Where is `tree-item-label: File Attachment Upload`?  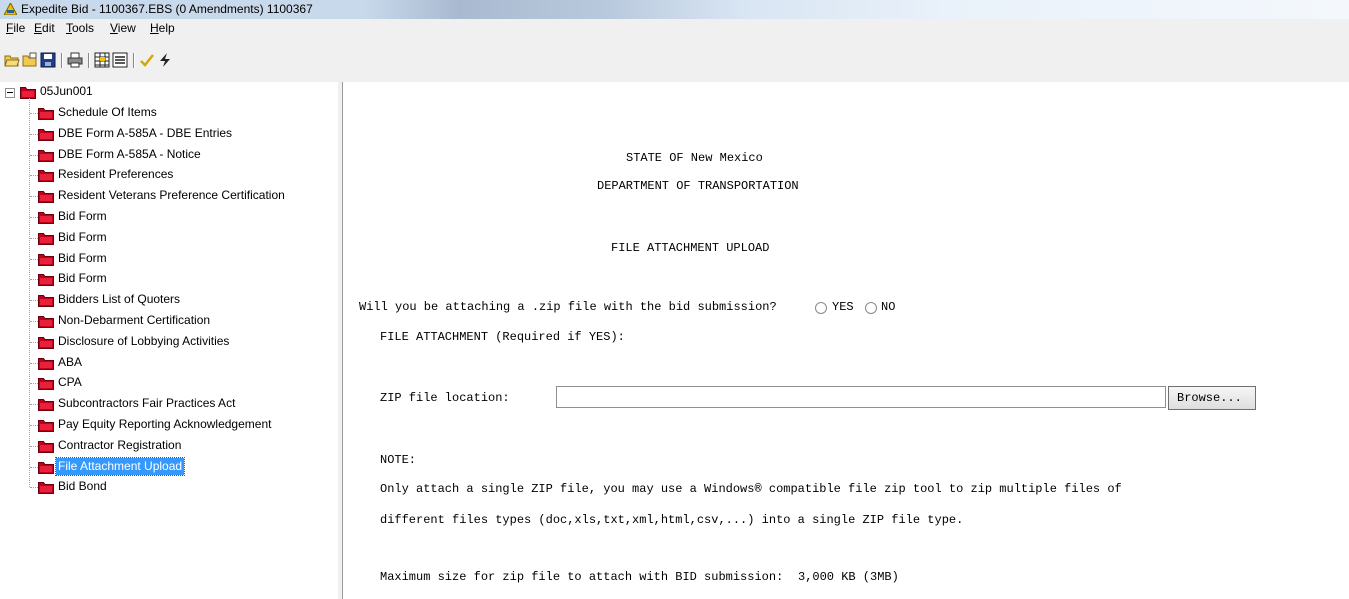 tree-item-label: File Attachment Upload is located at coordinates (120, 466).